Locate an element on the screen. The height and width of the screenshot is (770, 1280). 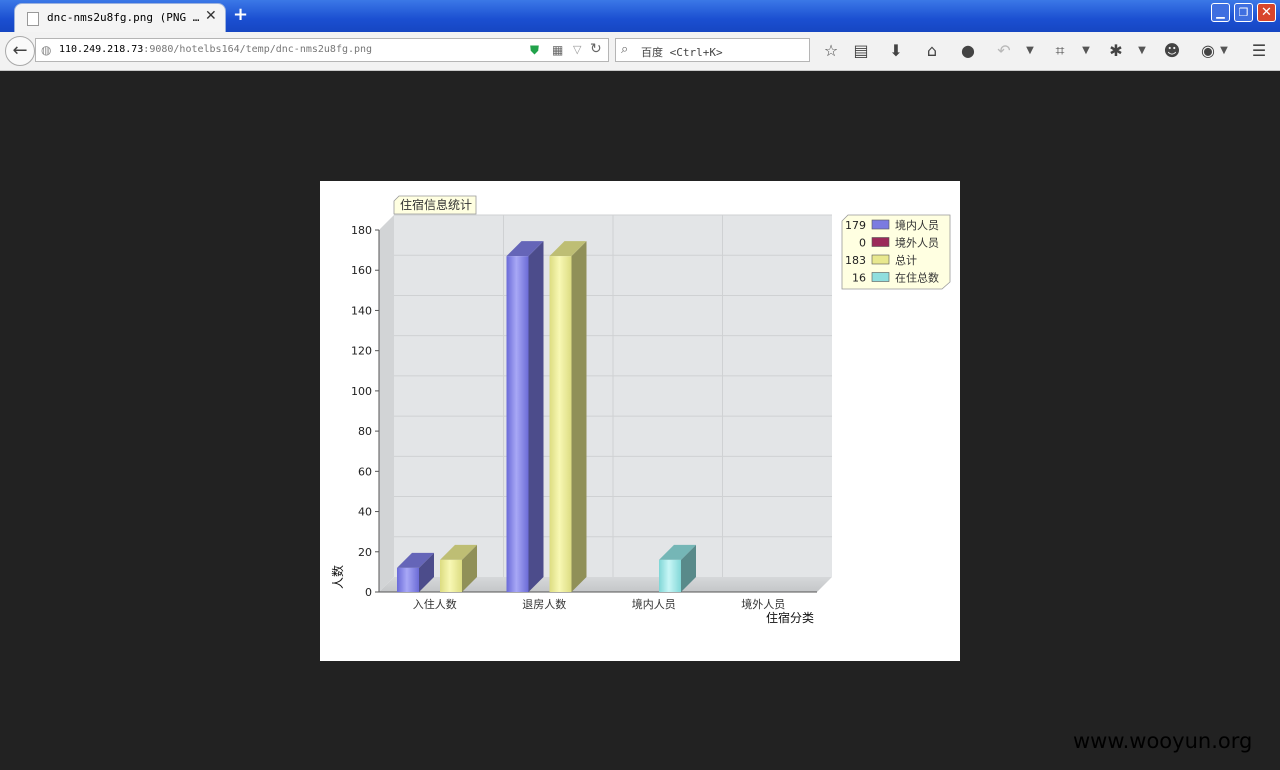
y-tick-label: 100 is located at coordinates (361, 391).